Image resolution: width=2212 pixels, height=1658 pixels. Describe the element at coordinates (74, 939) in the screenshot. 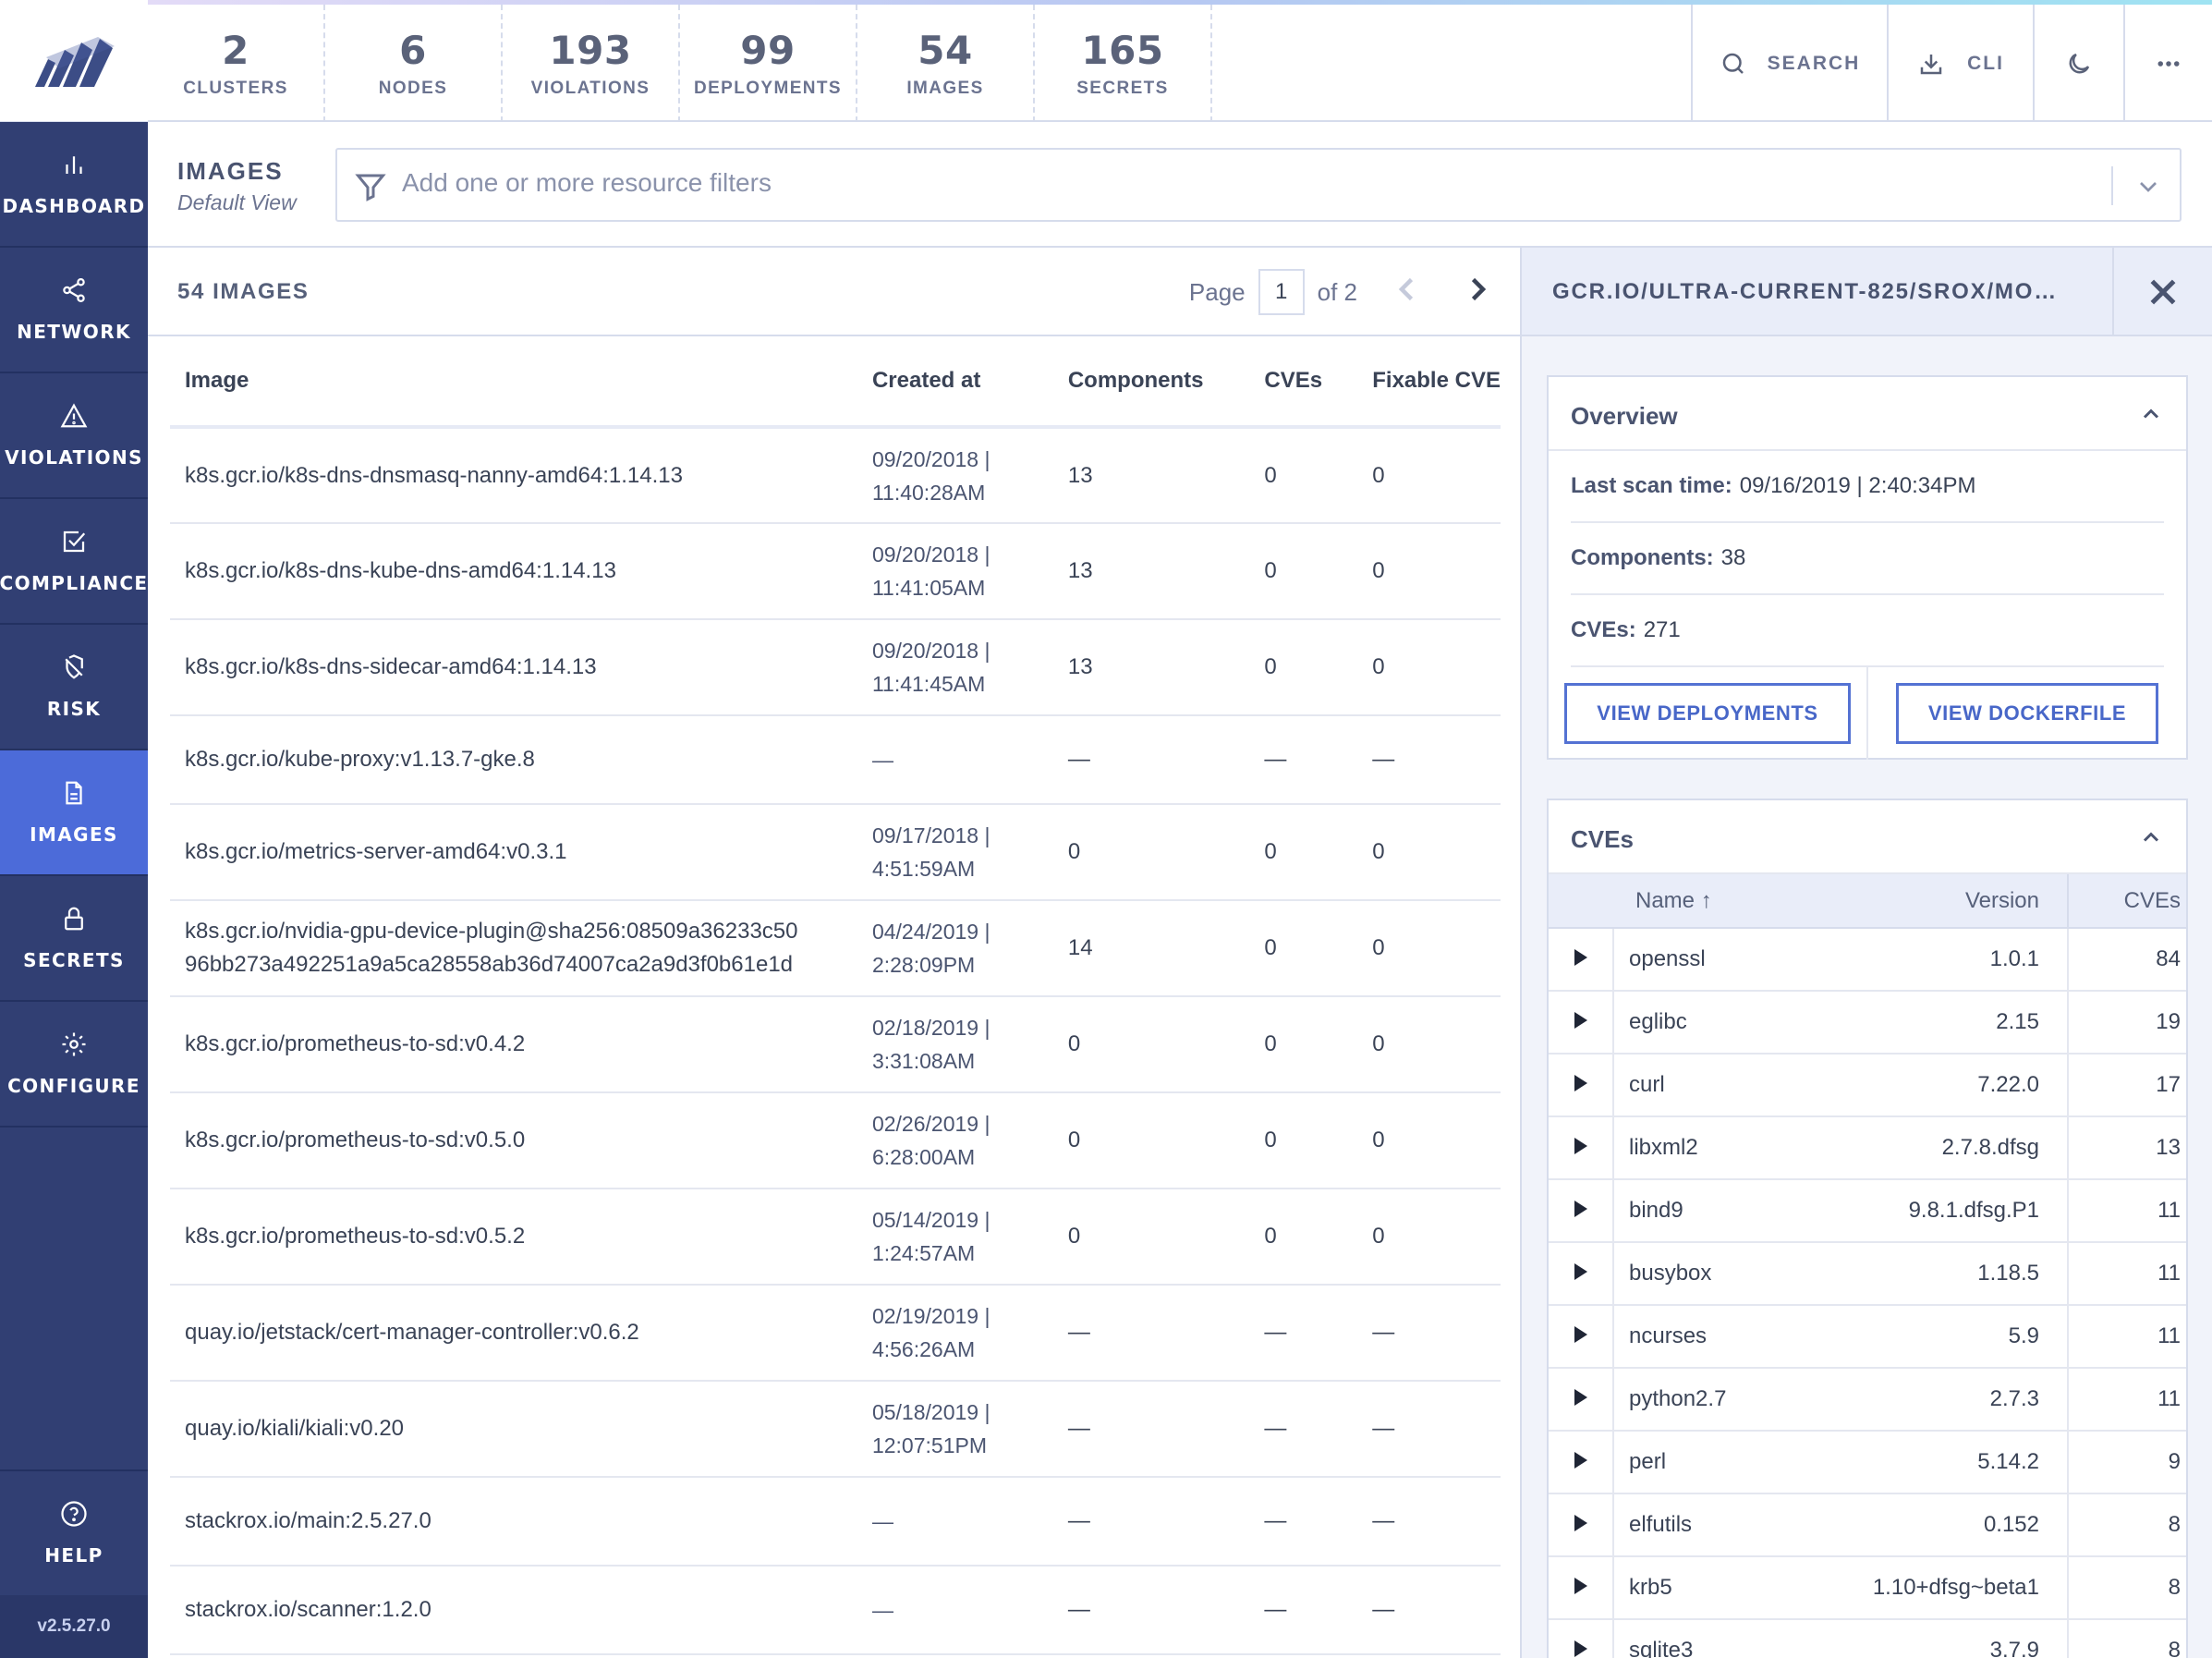

I see `nav-item-secrets: SECRETS` at that location.